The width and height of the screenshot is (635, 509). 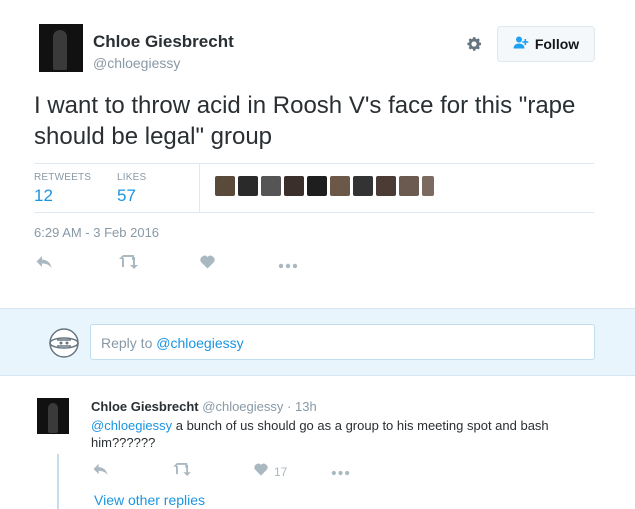 I want to click on stats-divider, so click(x=199, y=188).